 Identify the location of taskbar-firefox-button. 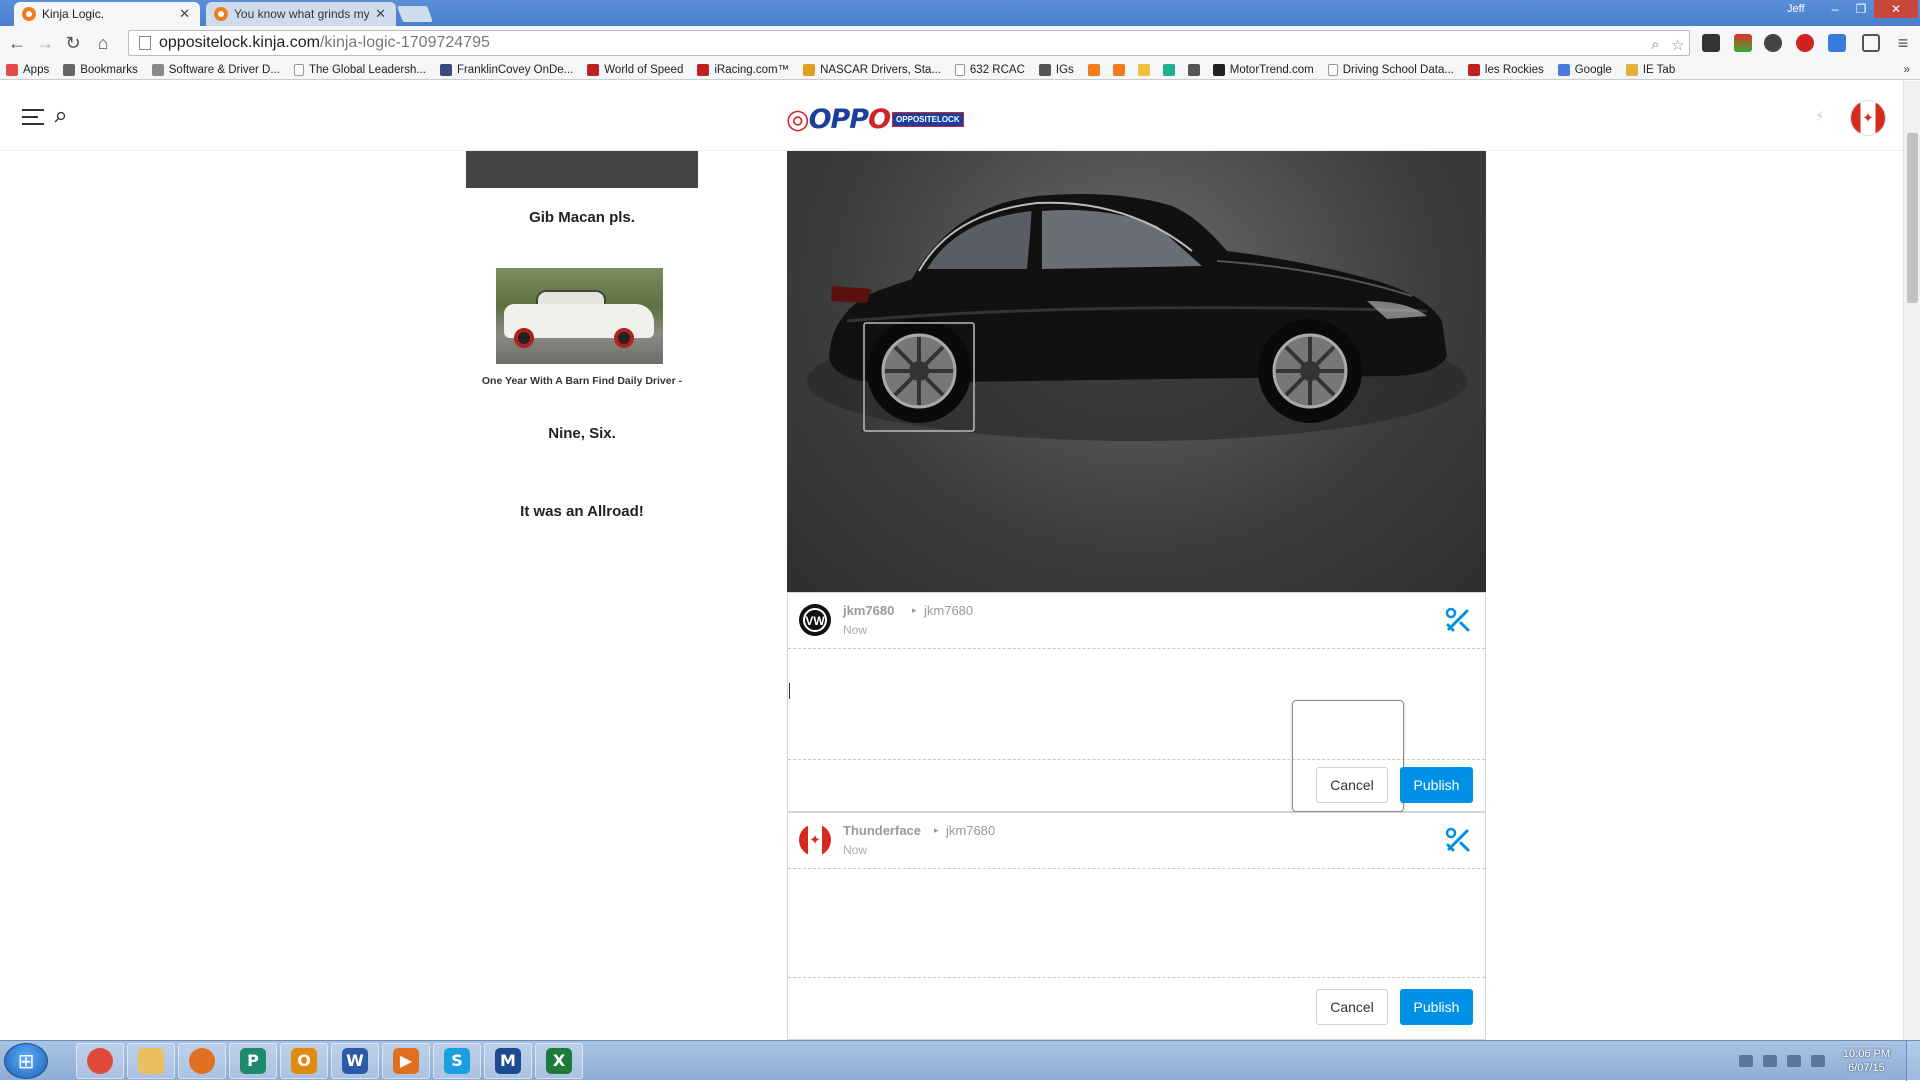
(202, 1061).